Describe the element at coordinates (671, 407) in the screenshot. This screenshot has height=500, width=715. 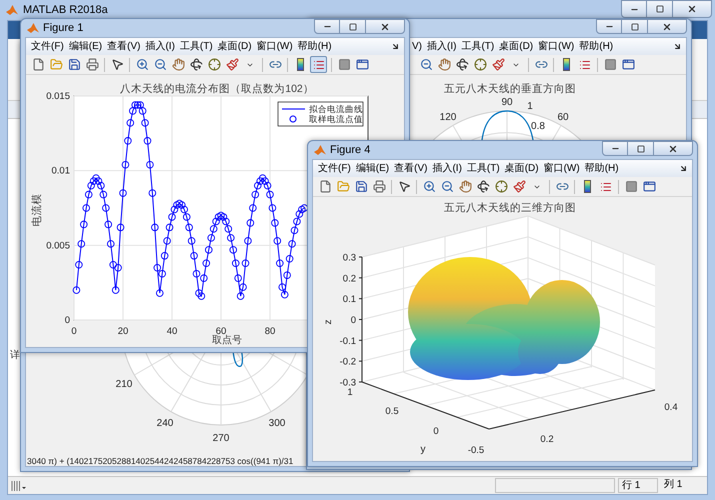
I see `x-tick-label: 0.4` at that location.